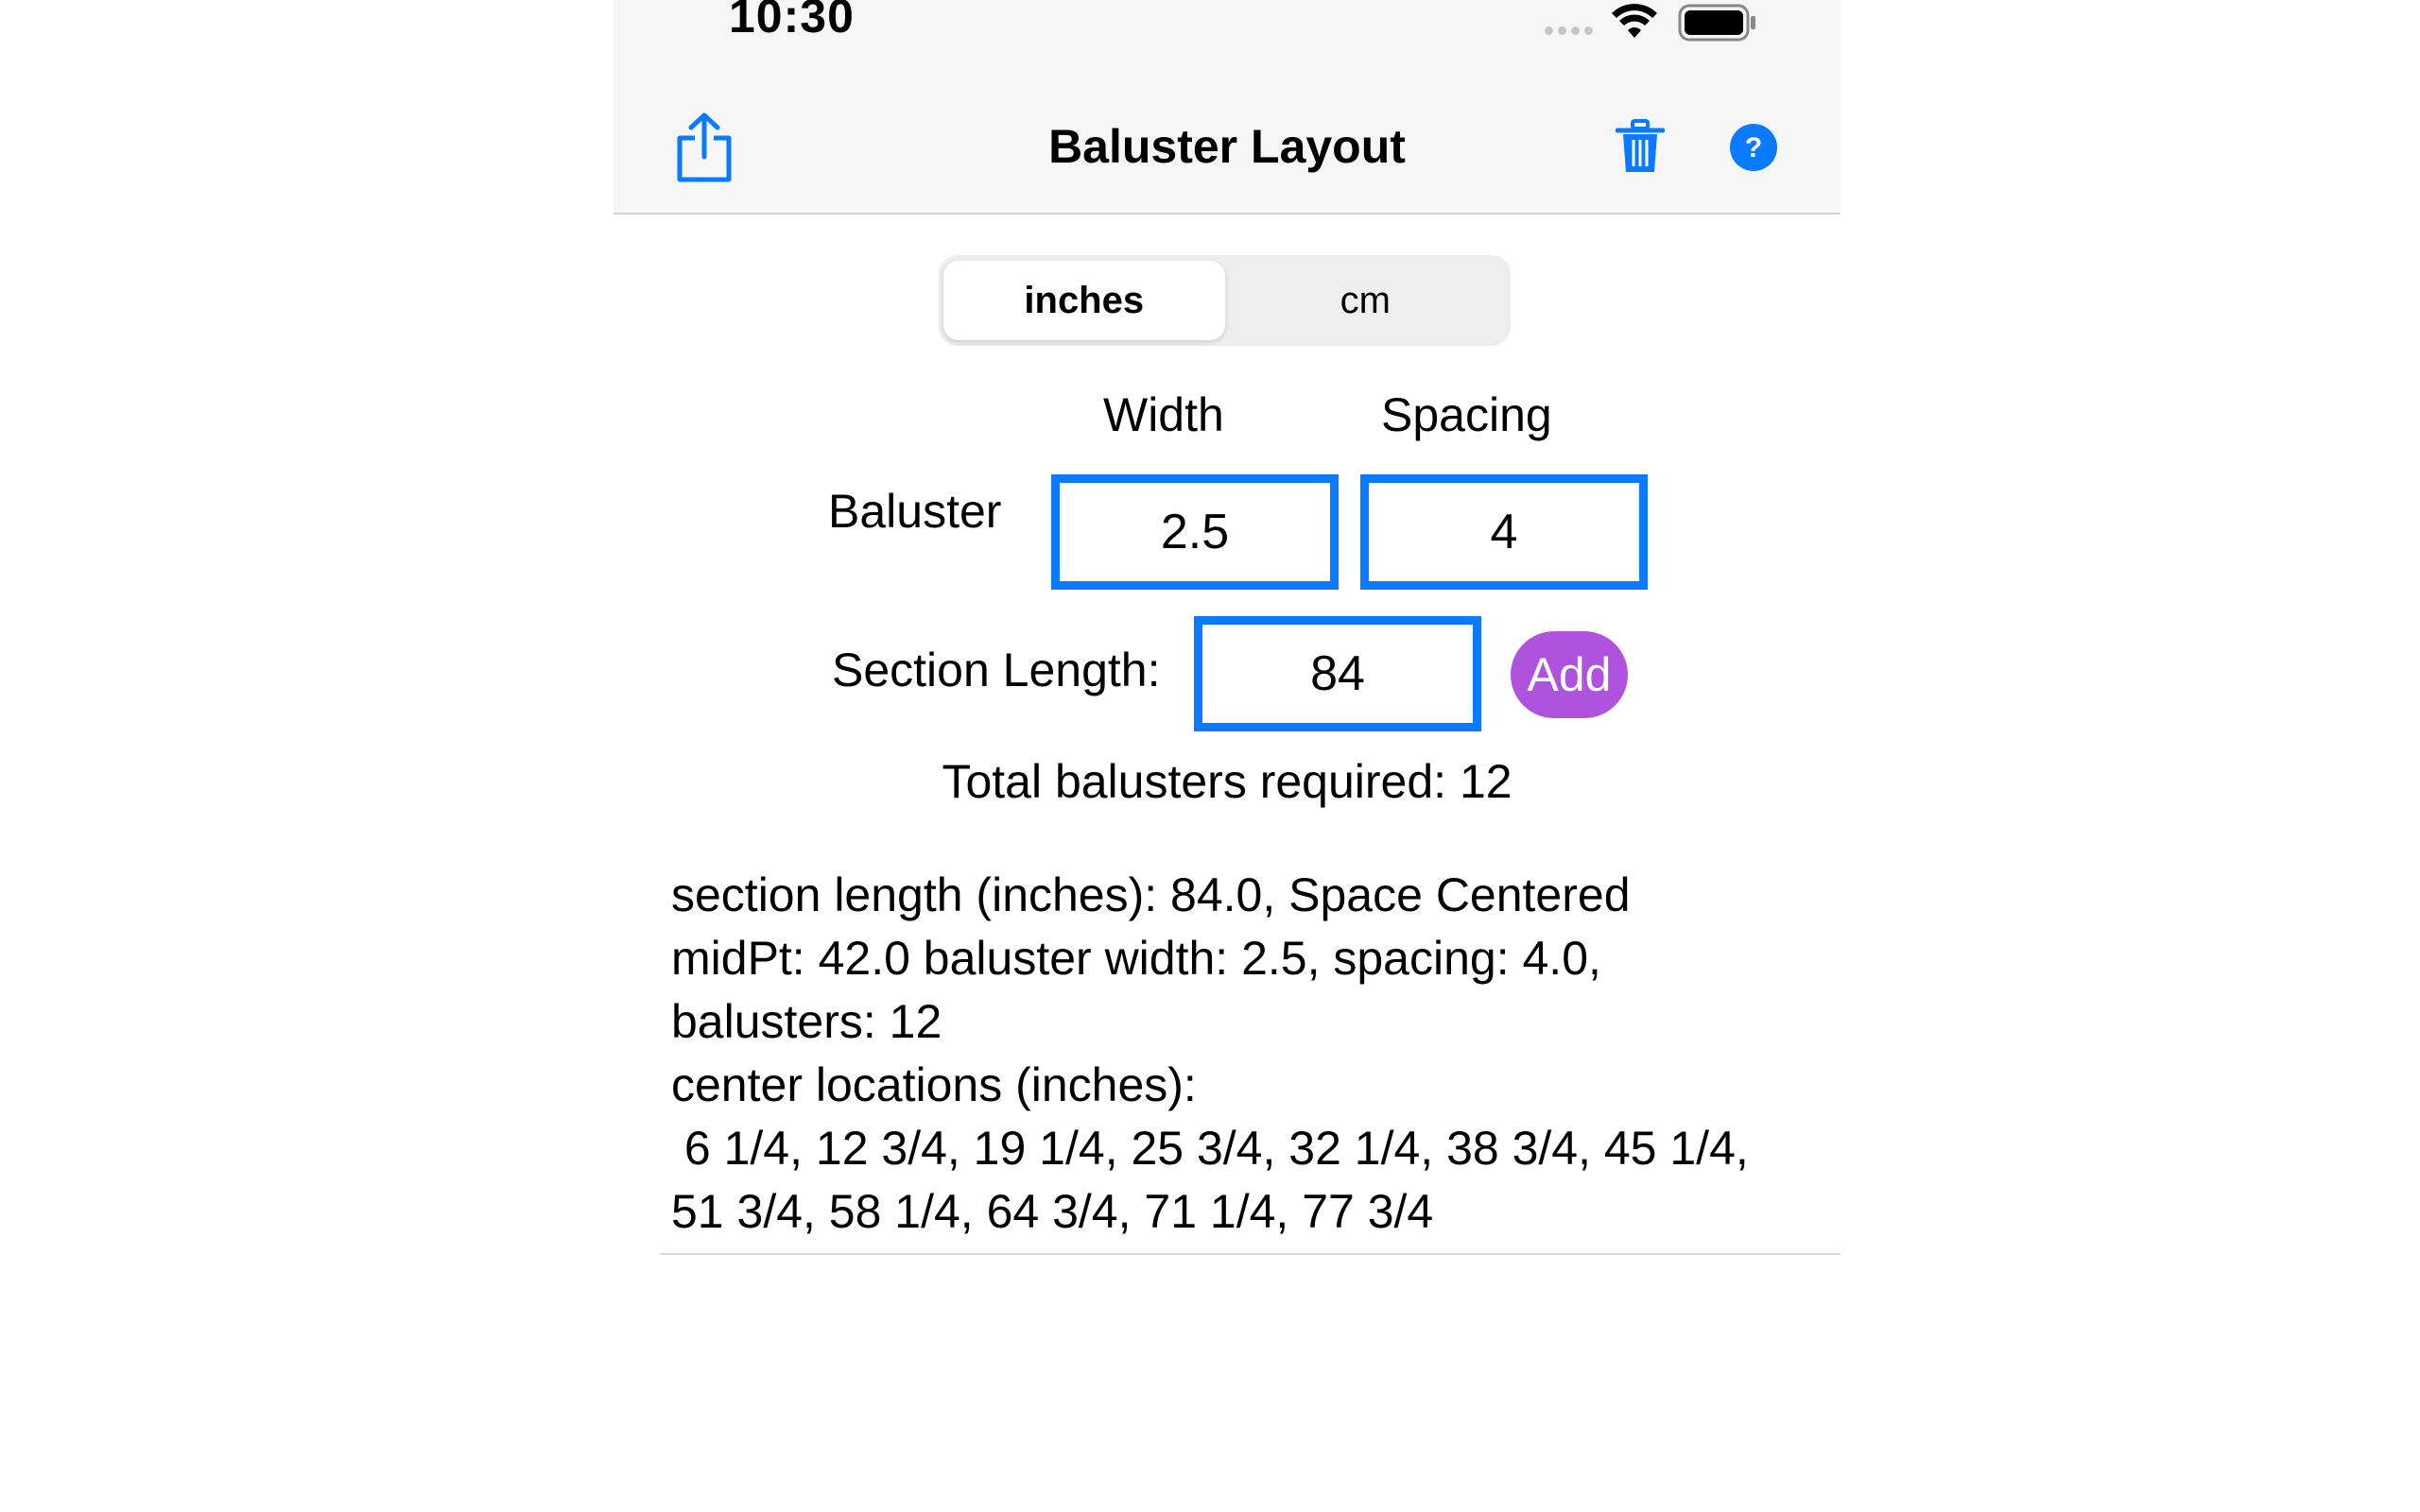  What do you see at coordinates (915, 511) in the screenshot?
I see `baluster-row-label: Baluster` at bounding box center [915, 511].